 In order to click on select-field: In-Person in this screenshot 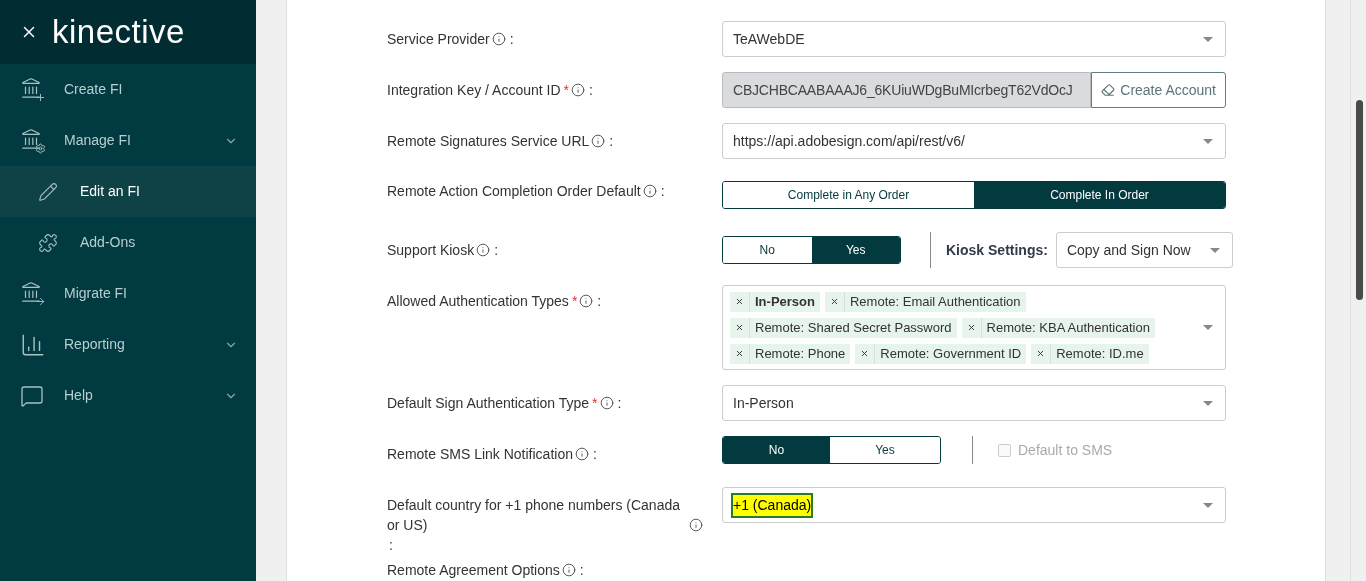, I will do `click(974, 403)`.